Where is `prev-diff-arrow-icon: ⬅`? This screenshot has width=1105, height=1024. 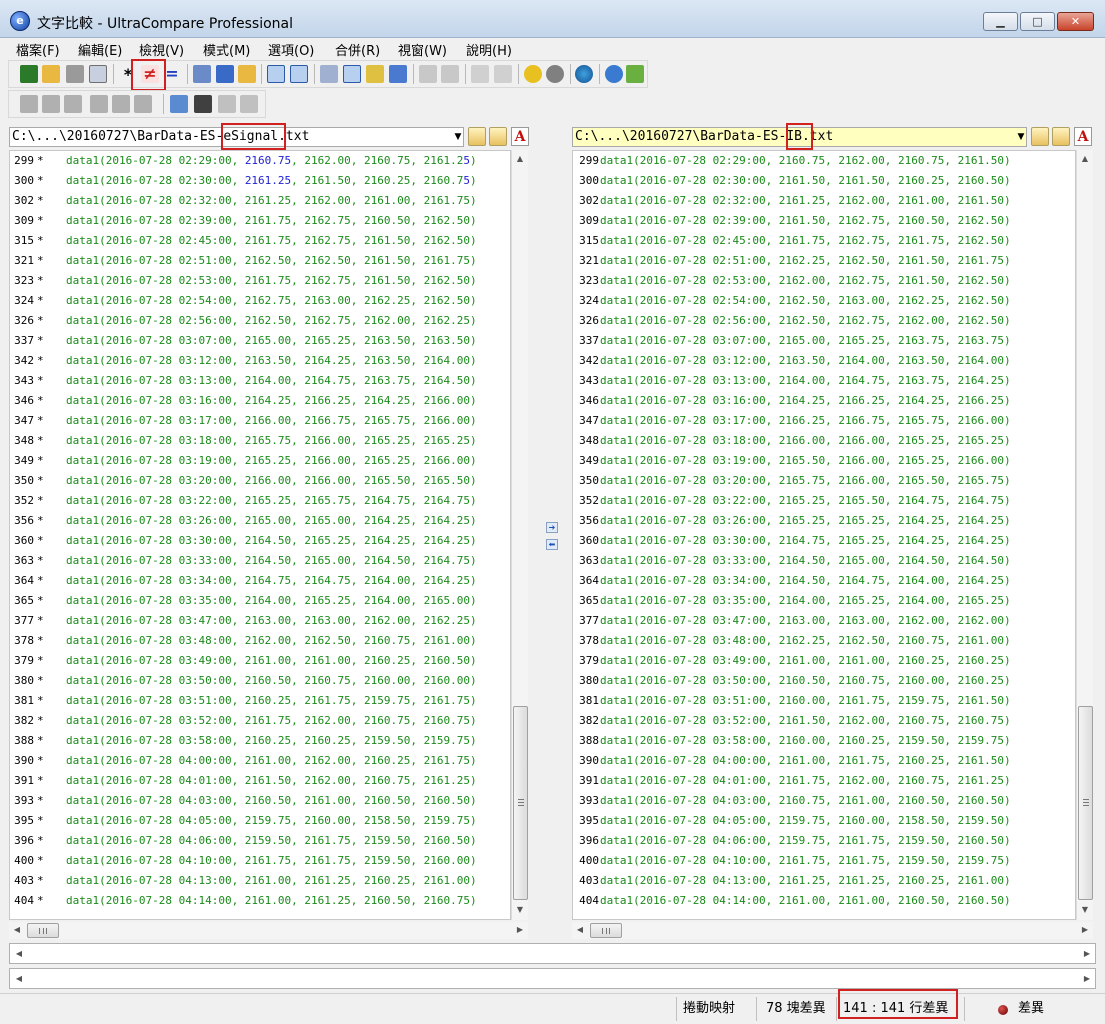 prev-diff-arrow-icon: ⬅ is located at coordinates (552, 544).